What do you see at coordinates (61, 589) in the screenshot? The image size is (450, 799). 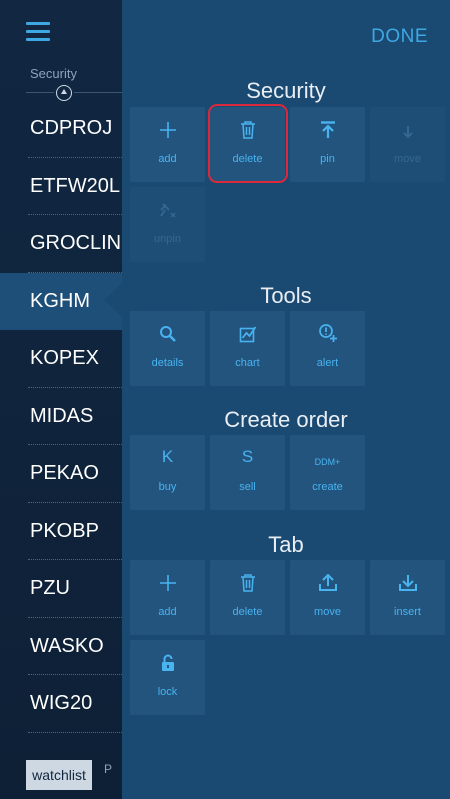 I see `list-item: PZU` at bounding box center [61, 589].